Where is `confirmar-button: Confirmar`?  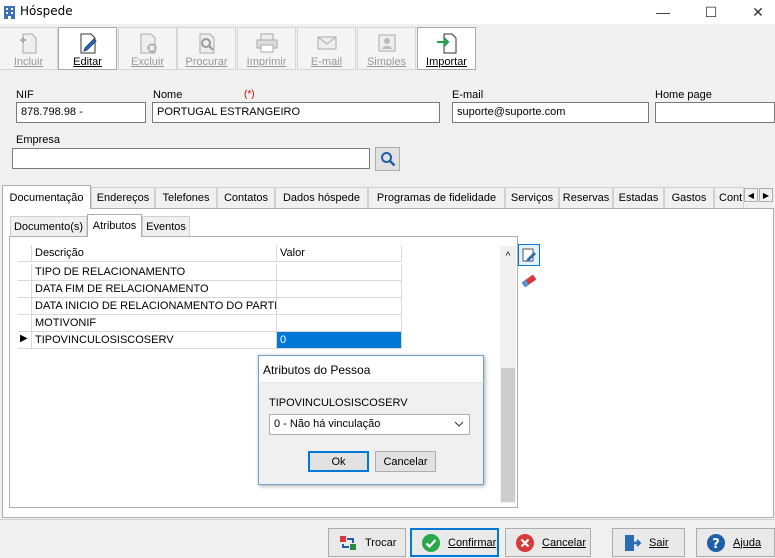 confirmar-button: Confirmar is located at coordinates (454, 542).